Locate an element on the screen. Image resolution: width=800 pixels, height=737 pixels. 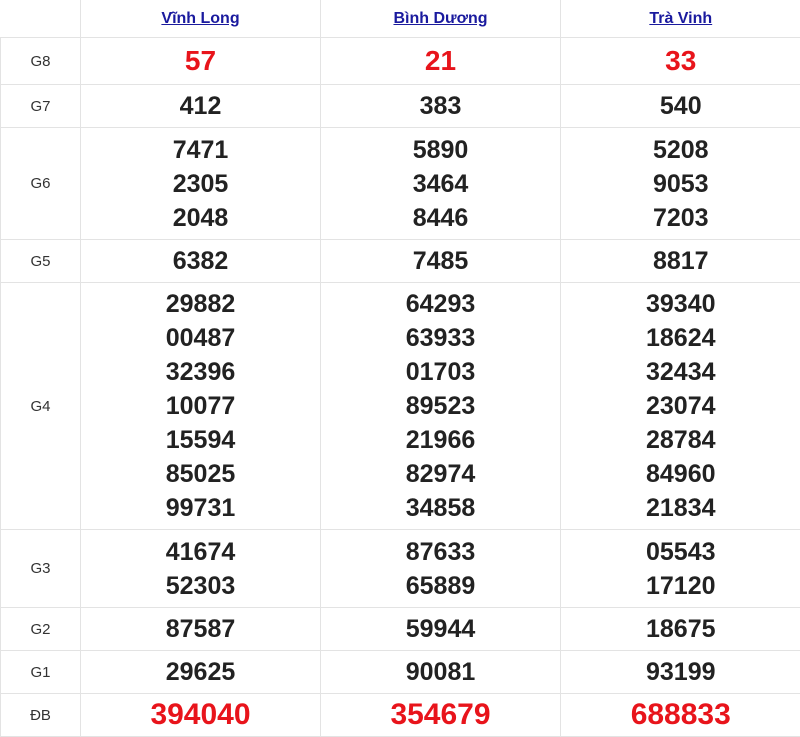
province-header-2: Trà Vinh is located at coordinates (680, 19).